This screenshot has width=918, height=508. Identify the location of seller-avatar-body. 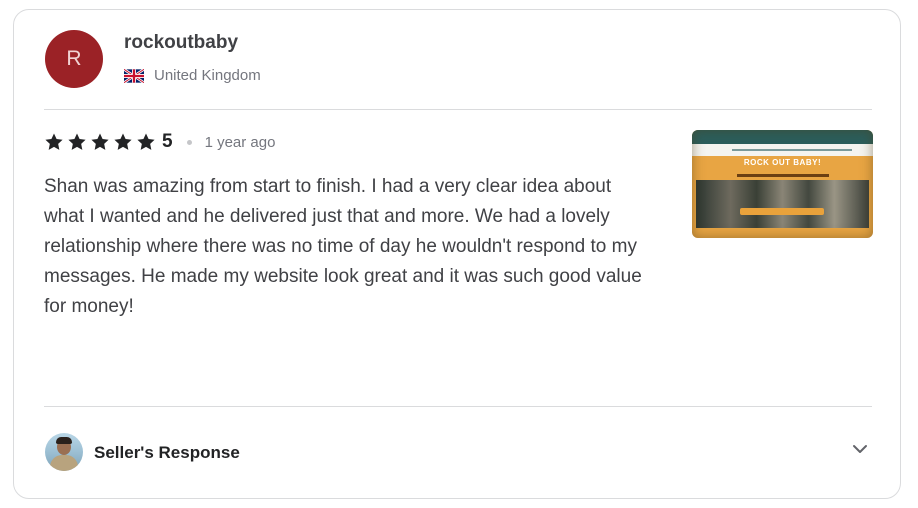
(64, 463).